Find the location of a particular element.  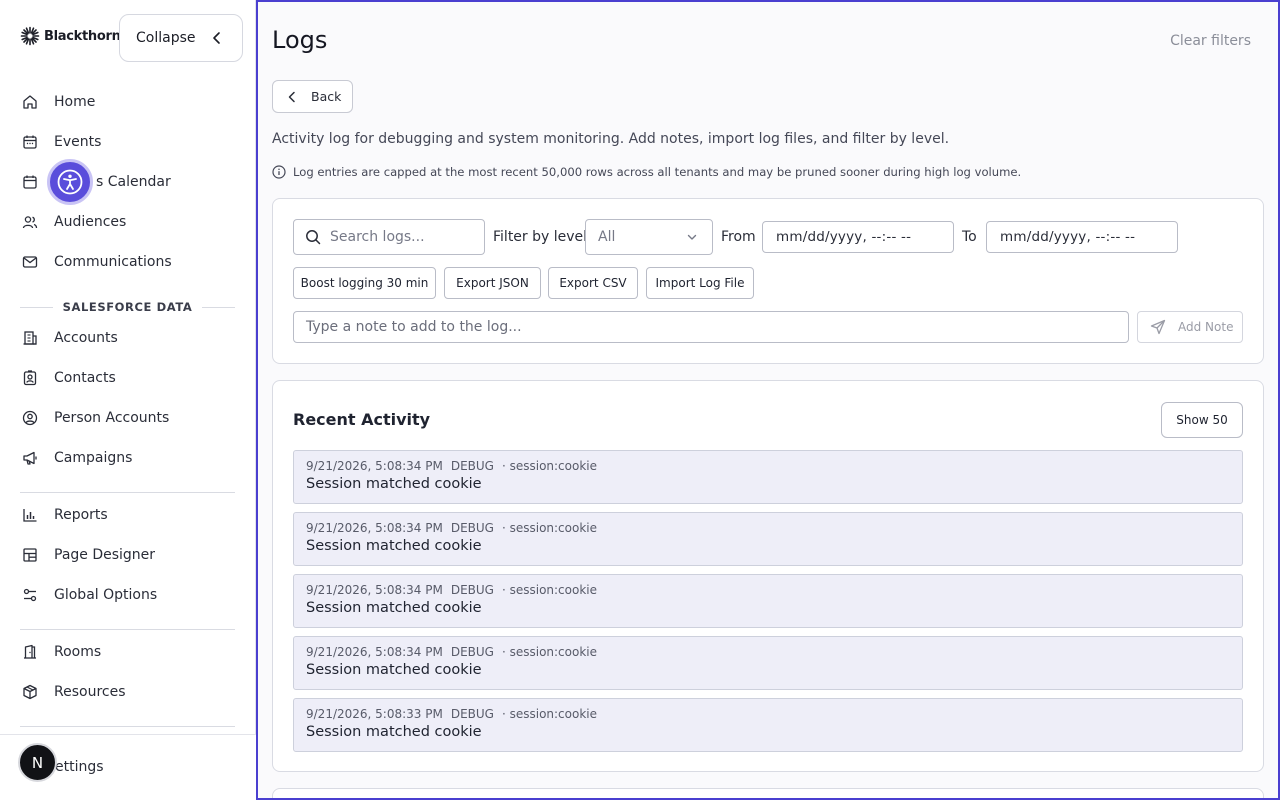

sidebar-item-communications: Communications is located at coordinates (97, 262).